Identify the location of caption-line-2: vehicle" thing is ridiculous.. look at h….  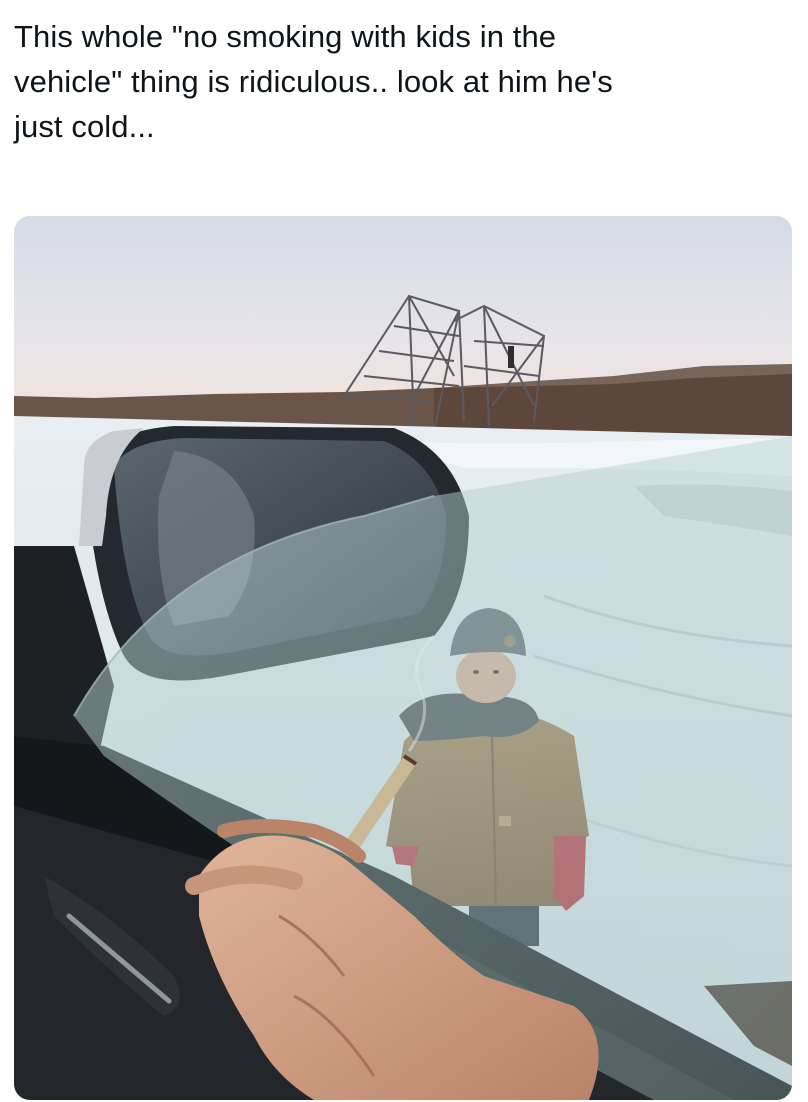
(313, 81).